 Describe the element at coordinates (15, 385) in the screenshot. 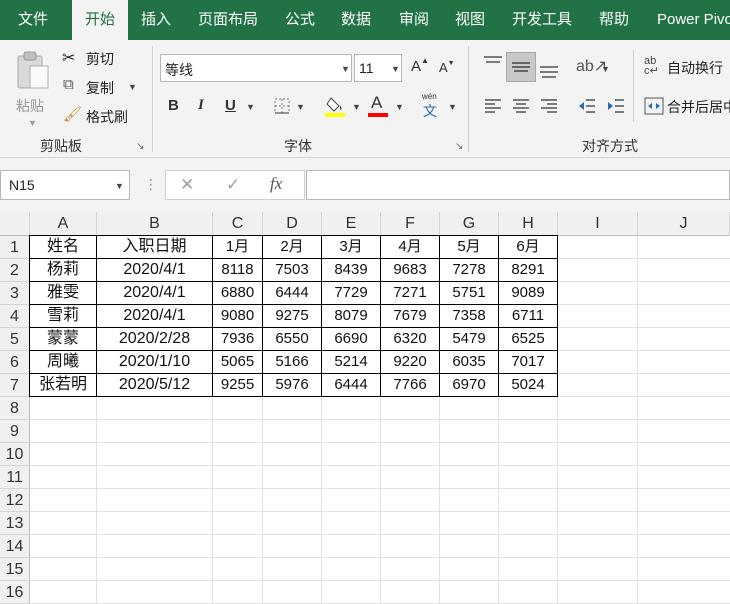

I see `row-header: 7` at that location.